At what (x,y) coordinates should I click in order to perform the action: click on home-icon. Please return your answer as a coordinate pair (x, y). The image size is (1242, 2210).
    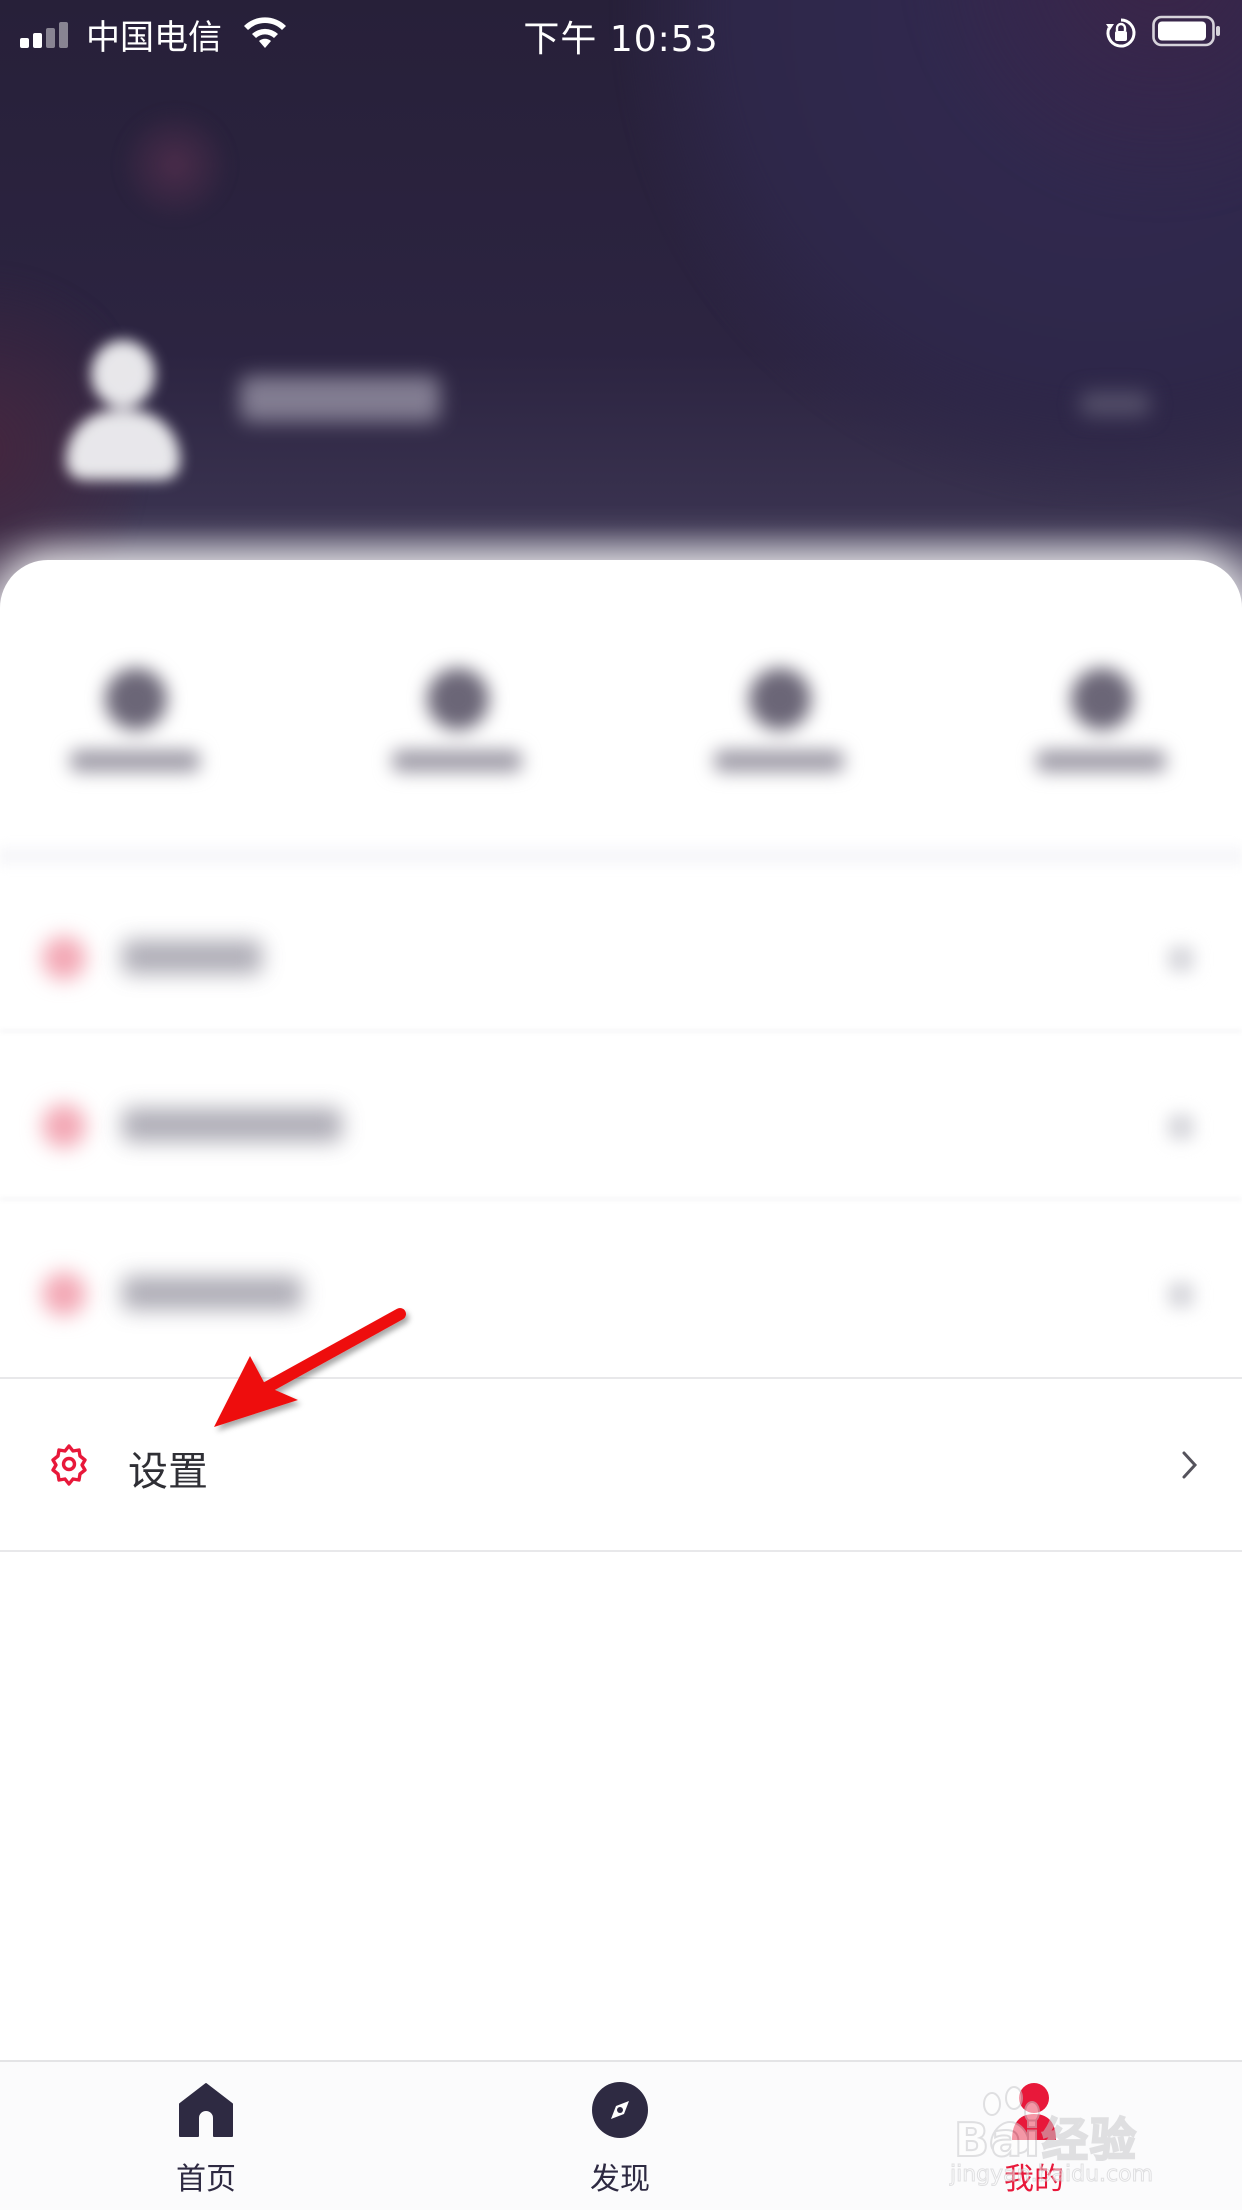
    Looking at the image, I should click on (206, 2110).